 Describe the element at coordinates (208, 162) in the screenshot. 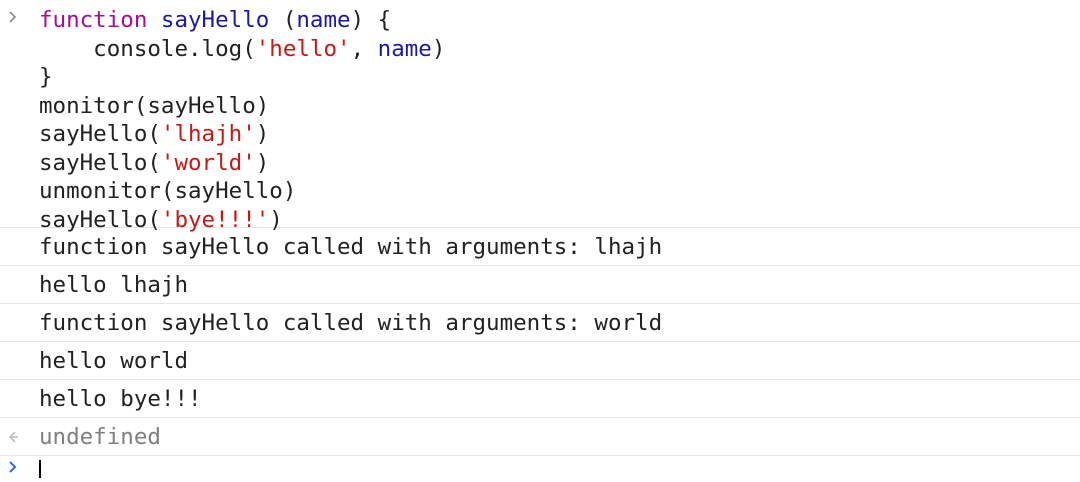

I see `code-token: 'world'` at that location.